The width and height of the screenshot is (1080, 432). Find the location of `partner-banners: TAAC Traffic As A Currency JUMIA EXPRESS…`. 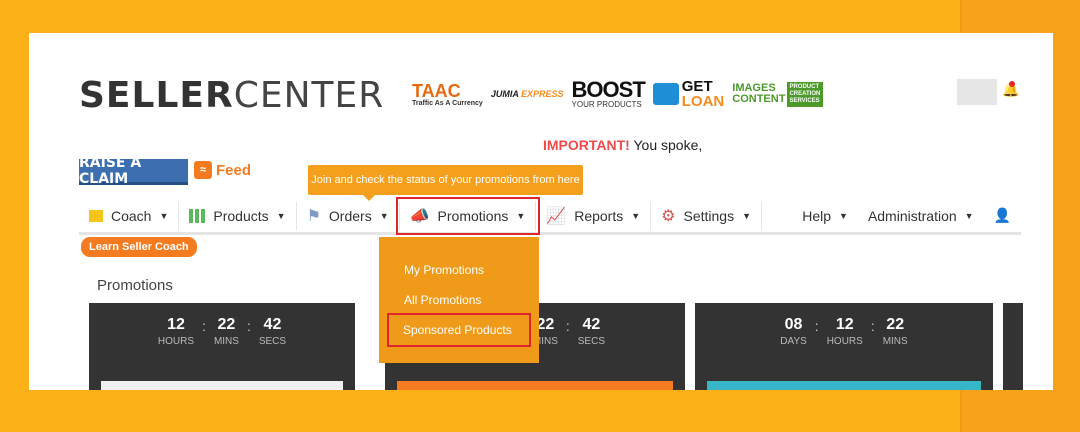

partner-banners: TAAC Traffic As A Currency JUMIA EXPRESS… is located at coordinates (618, 93).